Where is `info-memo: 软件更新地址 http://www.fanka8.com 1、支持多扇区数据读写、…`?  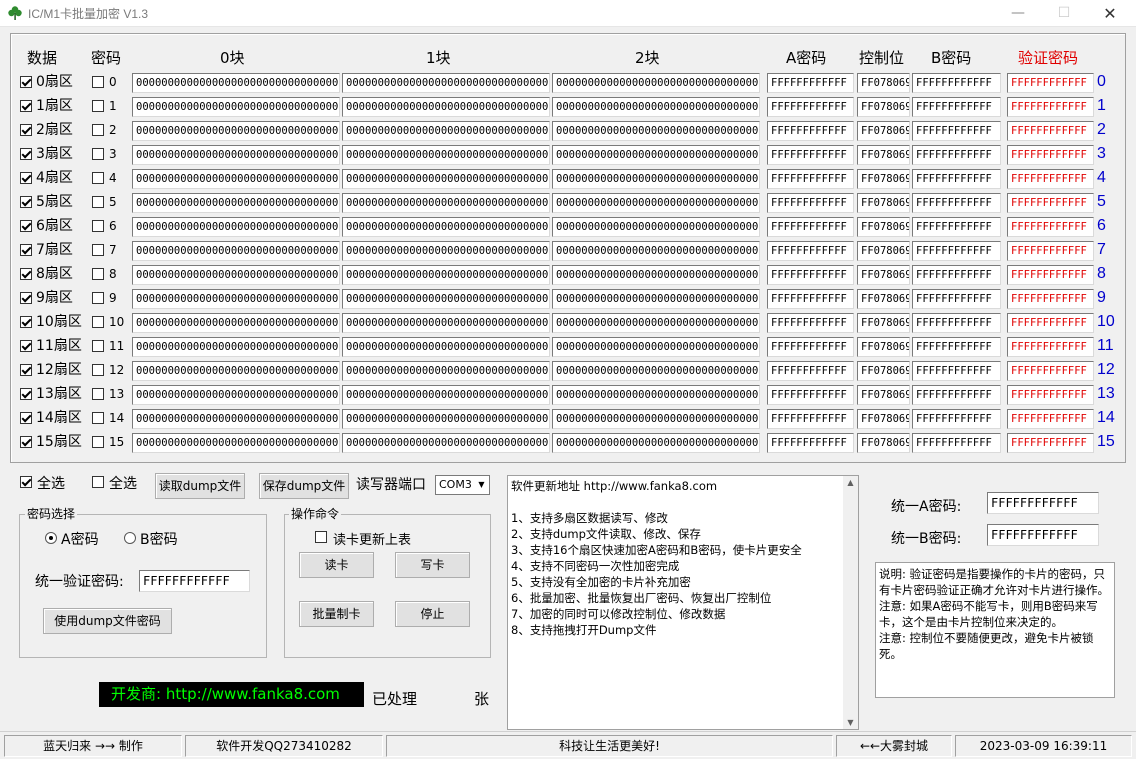
info-memo: 软件更新地址 http://www.fanka8.com 1、支持多扇区数据读写、… is located at coordinates (683, 602).